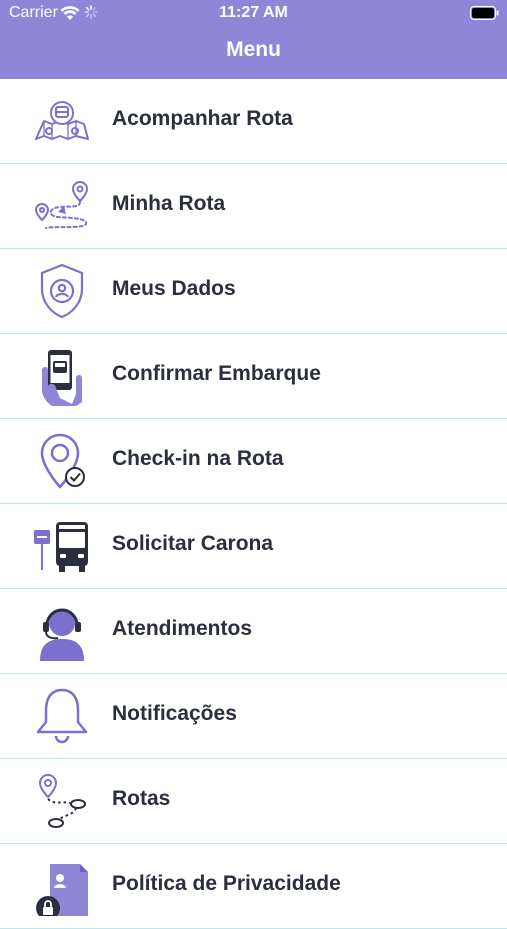 The image size is (507, 929). Describe the element at coordinates (193, 543) in the screenshot. I see `menu-item-label: Solicitar Carona` at that location.